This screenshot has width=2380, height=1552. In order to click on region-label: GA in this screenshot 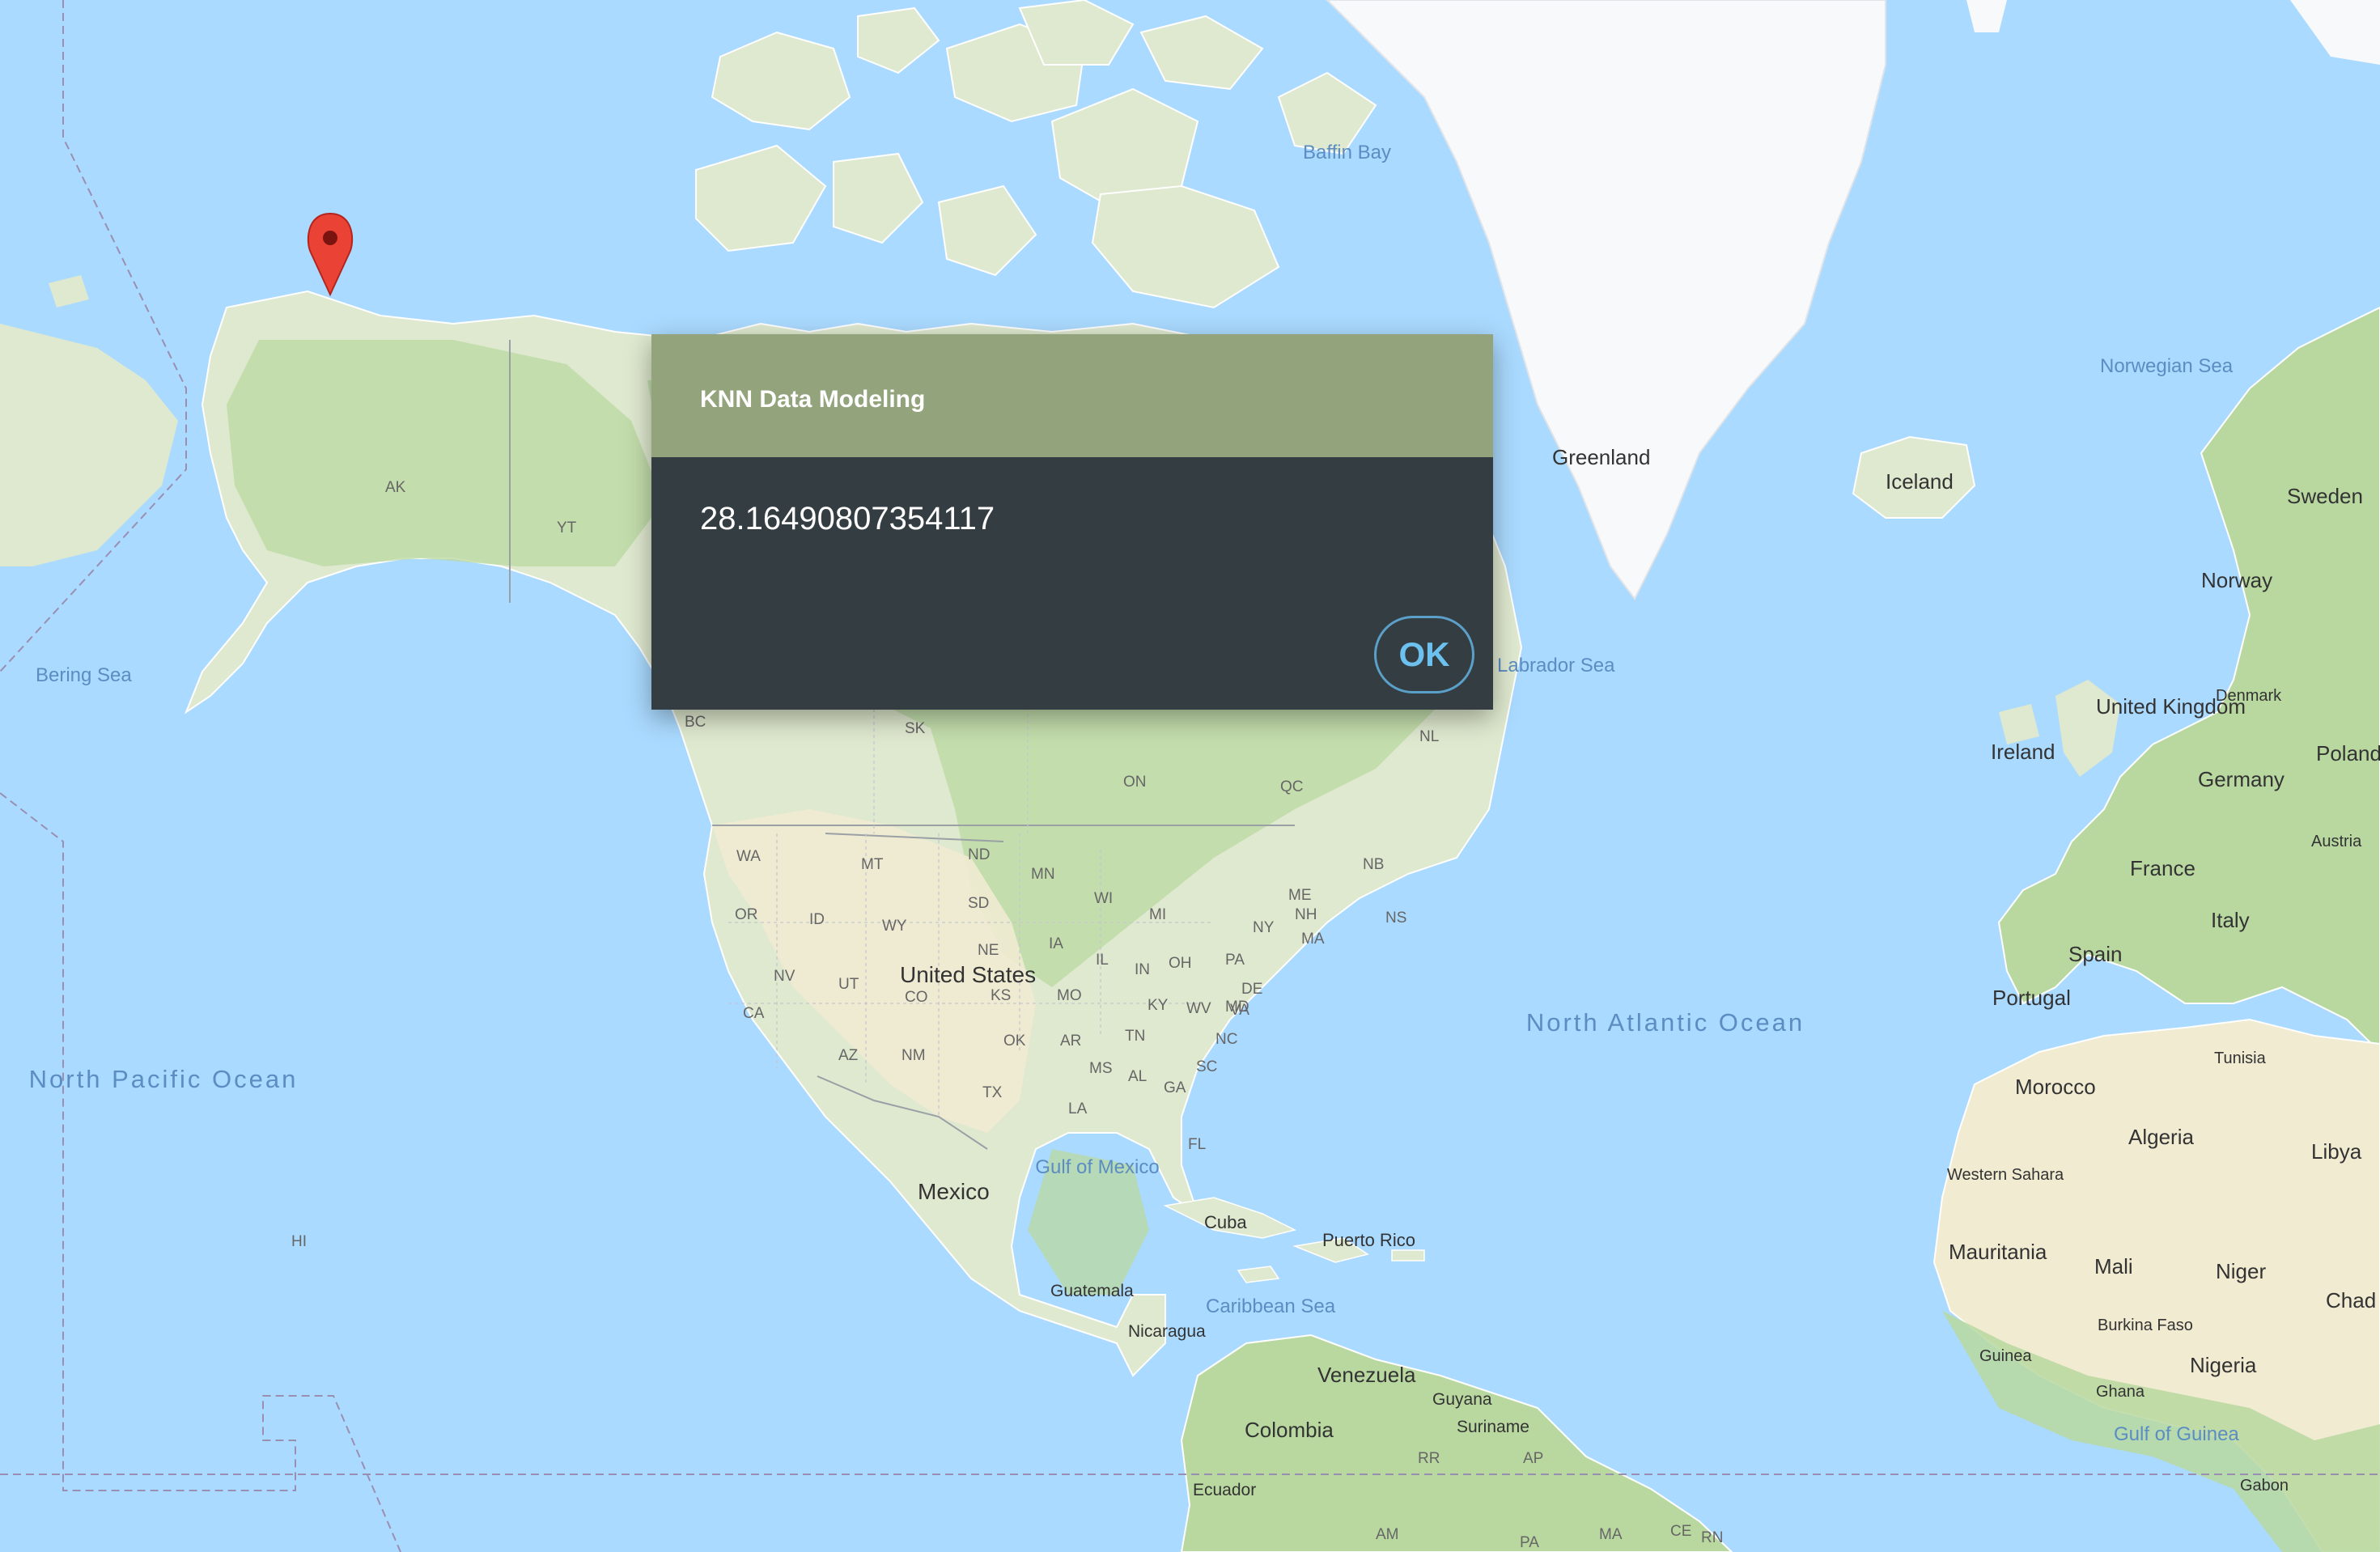, I will do `click(1175, 1087)`.